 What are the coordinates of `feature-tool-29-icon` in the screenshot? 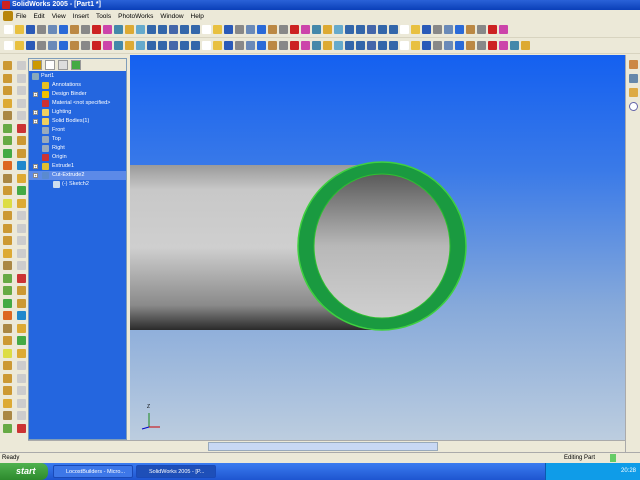 It's located at (21, 241).